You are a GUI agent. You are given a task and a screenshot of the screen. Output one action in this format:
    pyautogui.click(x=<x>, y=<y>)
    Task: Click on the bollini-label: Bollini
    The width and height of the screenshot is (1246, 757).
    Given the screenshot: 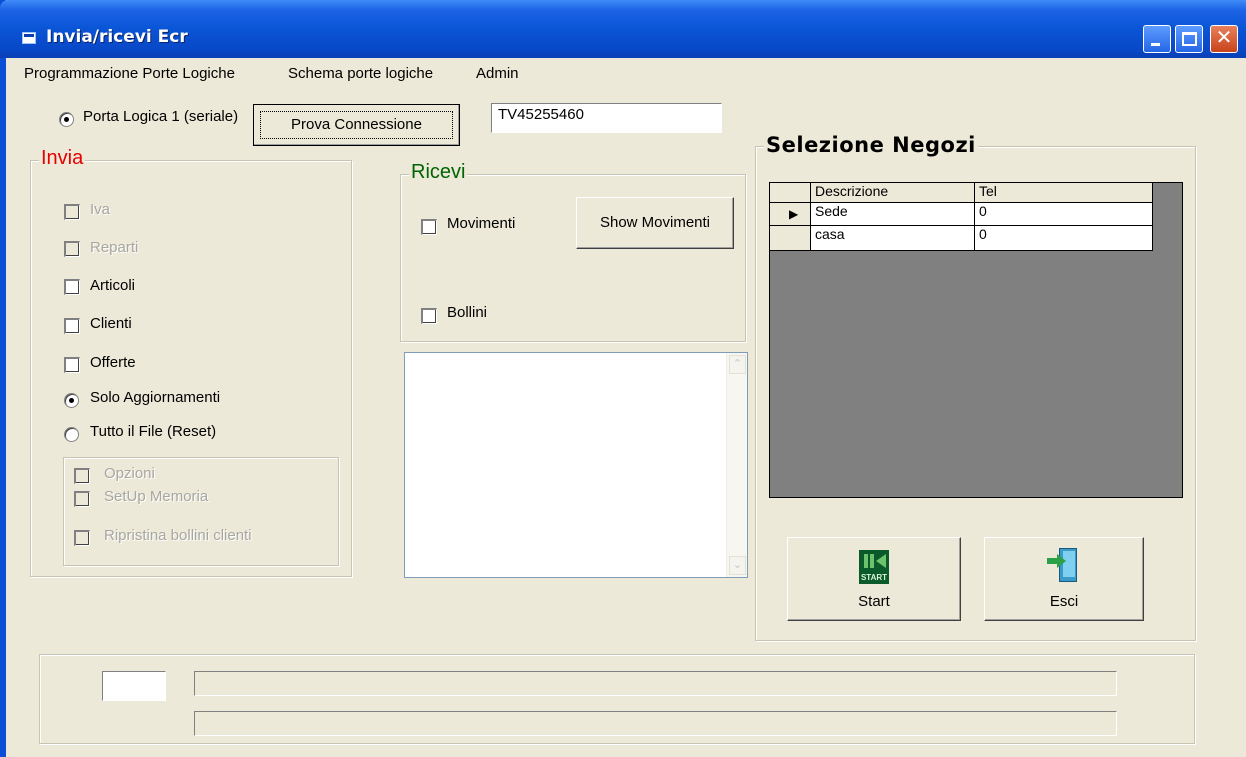 What is the action you would take?
    pyautogui.click(x=467, y=312)
    